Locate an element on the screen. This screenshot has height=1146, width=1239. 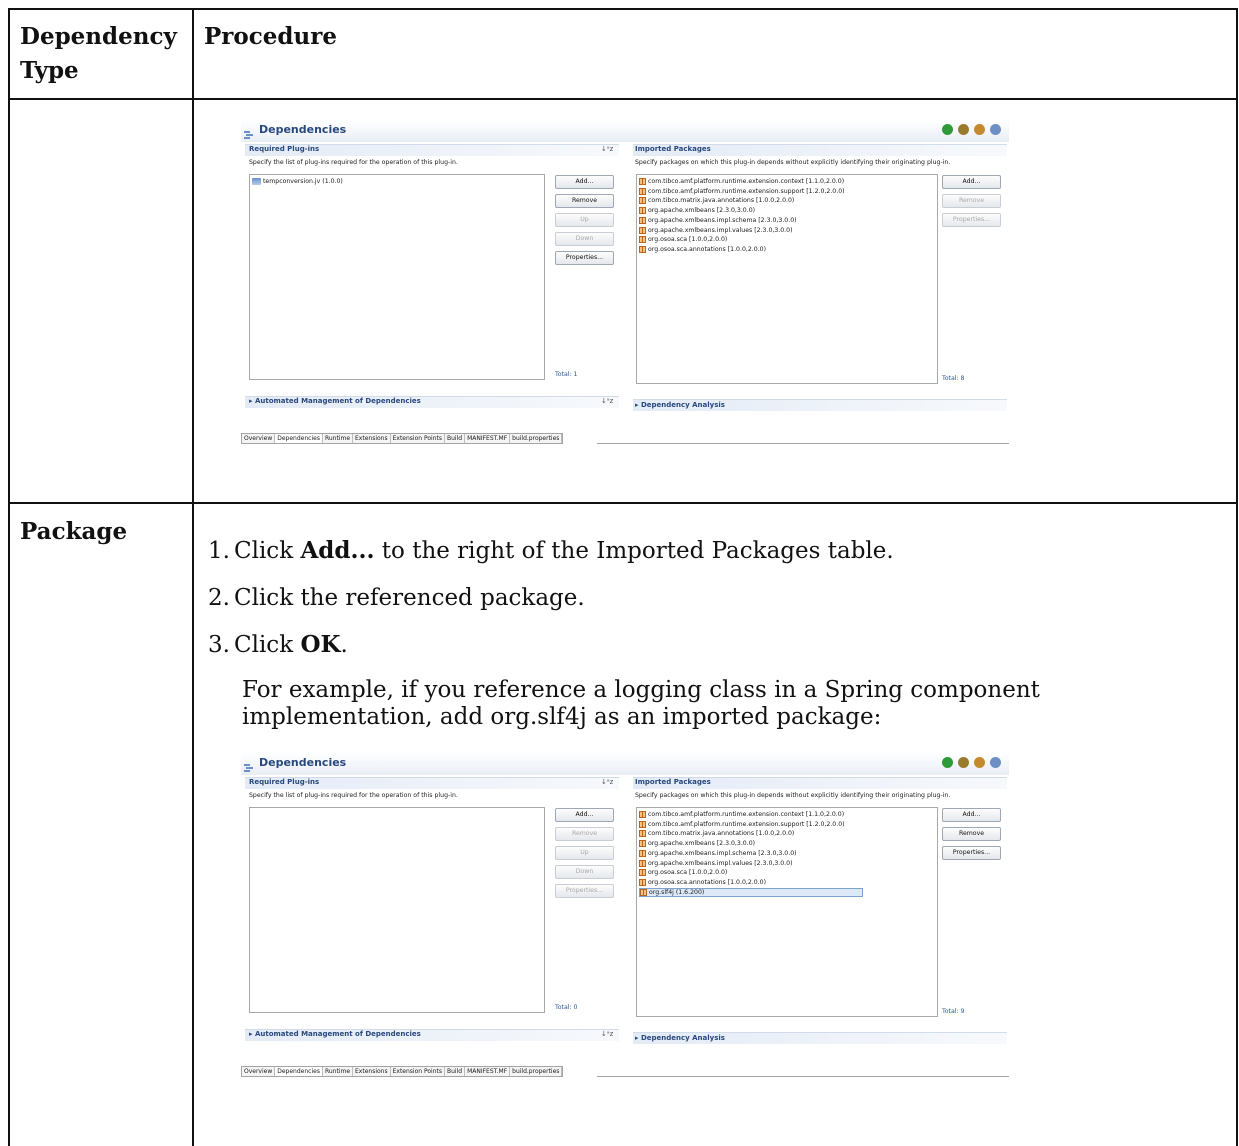
step-text: Click OK. is located at coordinates (291, 645).